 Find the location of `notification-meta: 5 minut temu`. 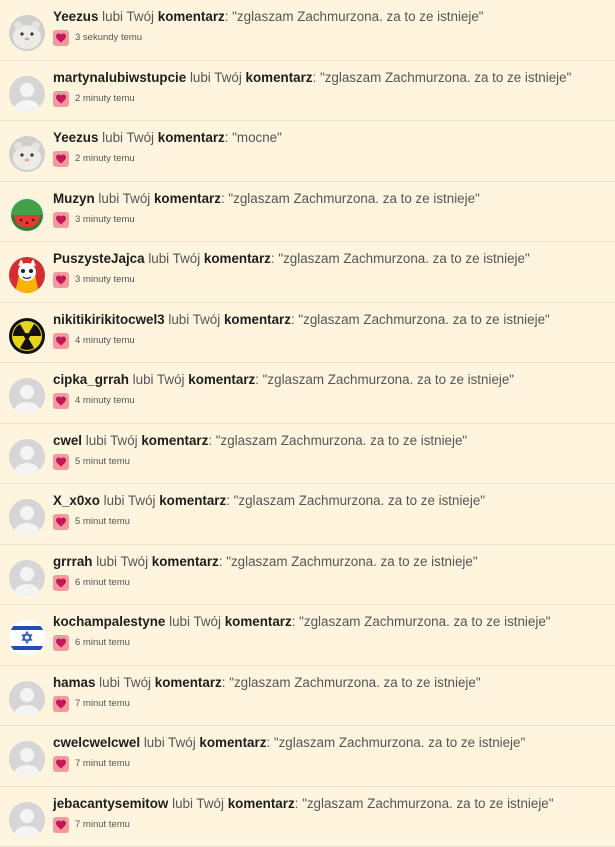

notification-meta: 5 minut temu is located at coordinates (91, 462).